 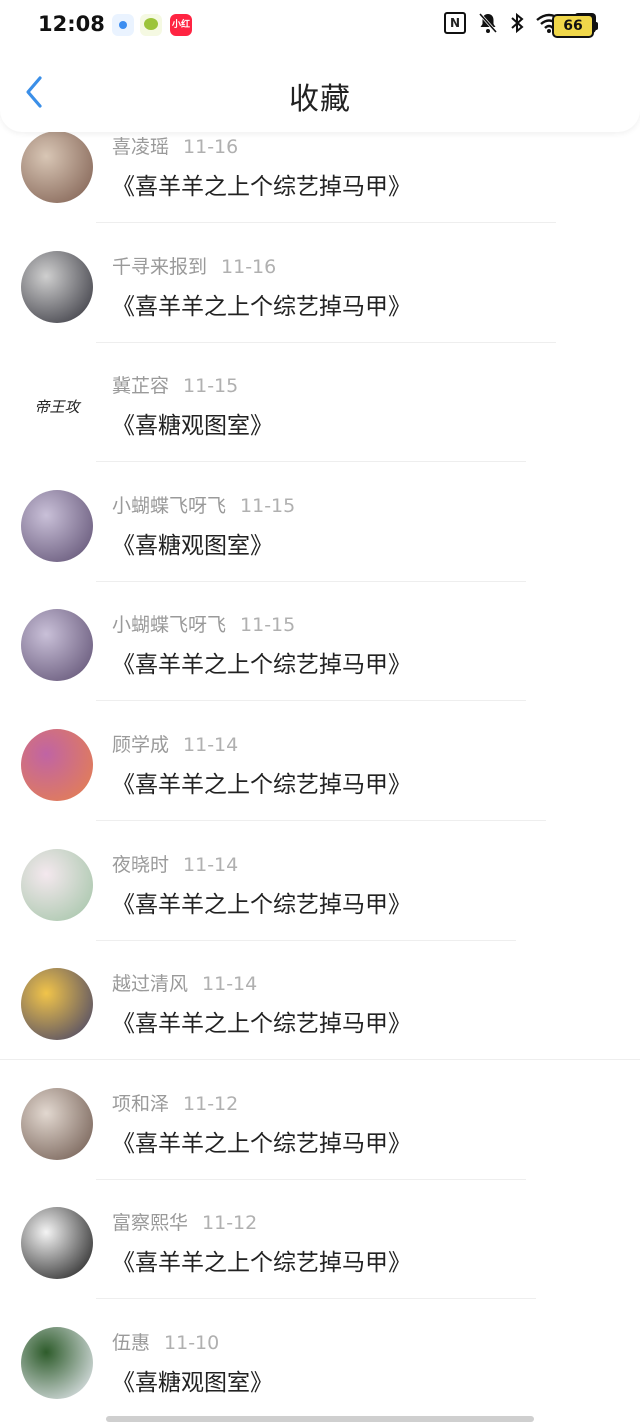 I want to click on author-row: 喜凌瑶 11-16, so click(x=175, y=145).